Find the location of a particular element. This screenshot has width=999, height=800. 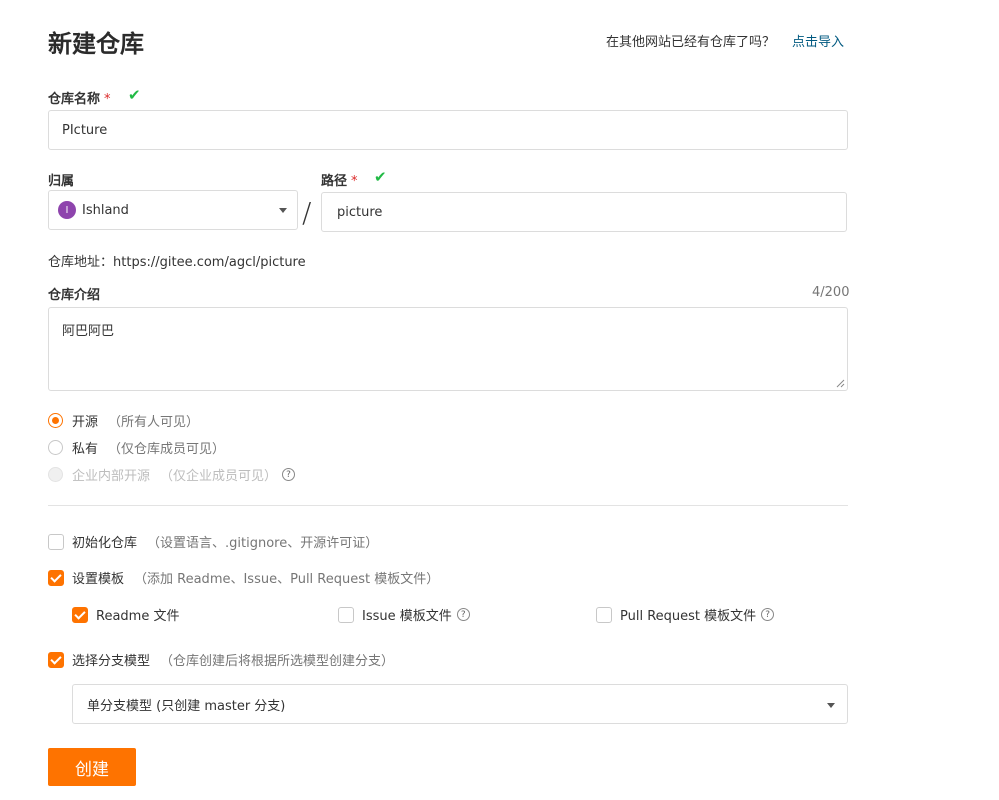

pr-label: Pull Request 模板文件 is located at coordinates (688, 616).